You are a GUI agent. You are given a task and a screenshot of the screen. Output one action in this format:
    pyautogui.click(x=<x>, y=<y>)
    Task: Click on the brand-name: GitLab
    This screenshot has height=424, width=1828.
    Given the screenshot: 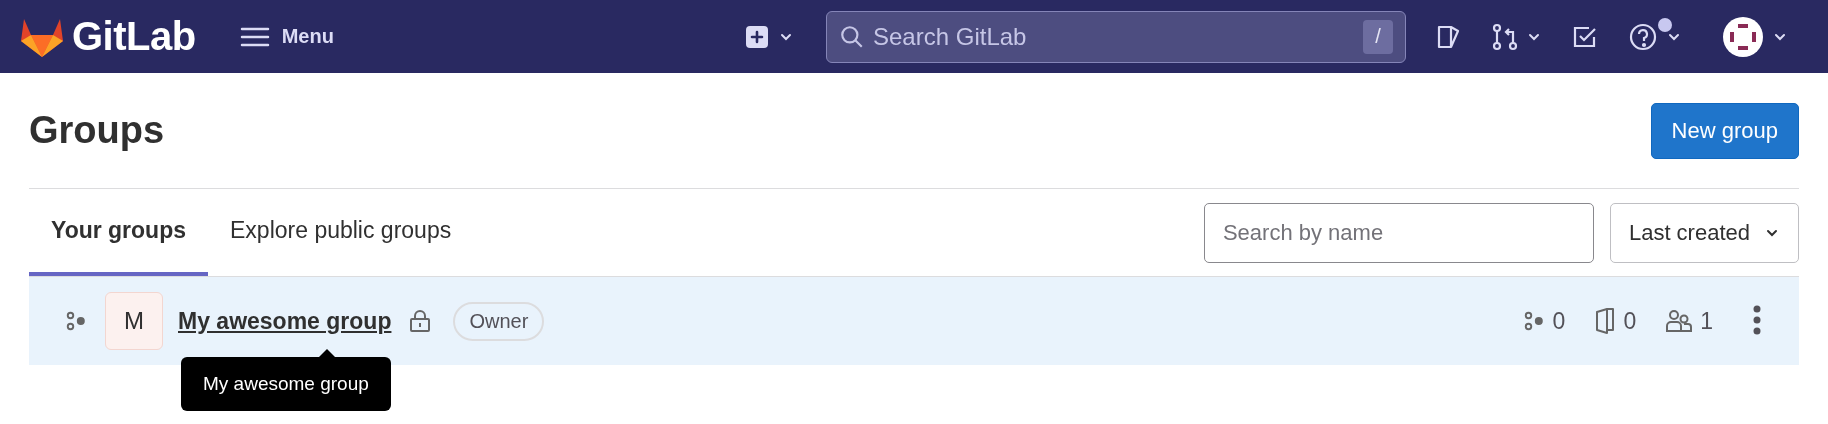 What is the action you would take?
    pyautogui.click(x=134, y=36)
    